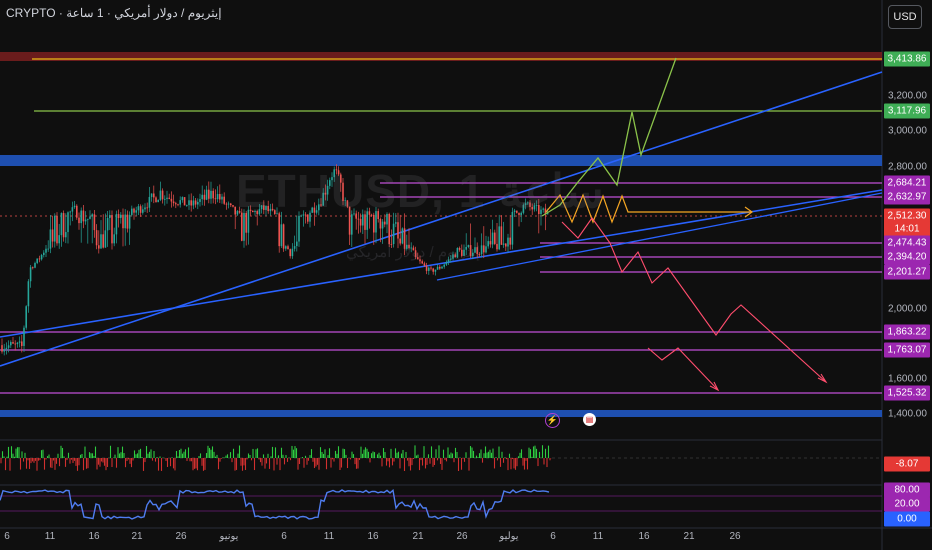 The width and height of the screenshot is (932, 550). What do you see at coordinates (413, 252) in the screenshot?
I see `watermark-subtitle: إيثريوم / دولار أمريكي` at bounding box center [413, 252].